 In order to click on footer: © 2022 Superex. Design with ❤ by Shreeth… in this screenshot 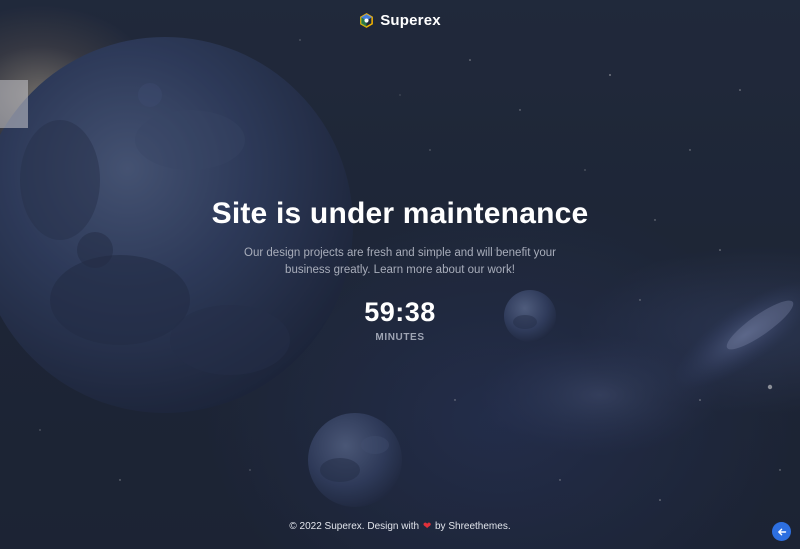, I will do `click(400, 526)`.